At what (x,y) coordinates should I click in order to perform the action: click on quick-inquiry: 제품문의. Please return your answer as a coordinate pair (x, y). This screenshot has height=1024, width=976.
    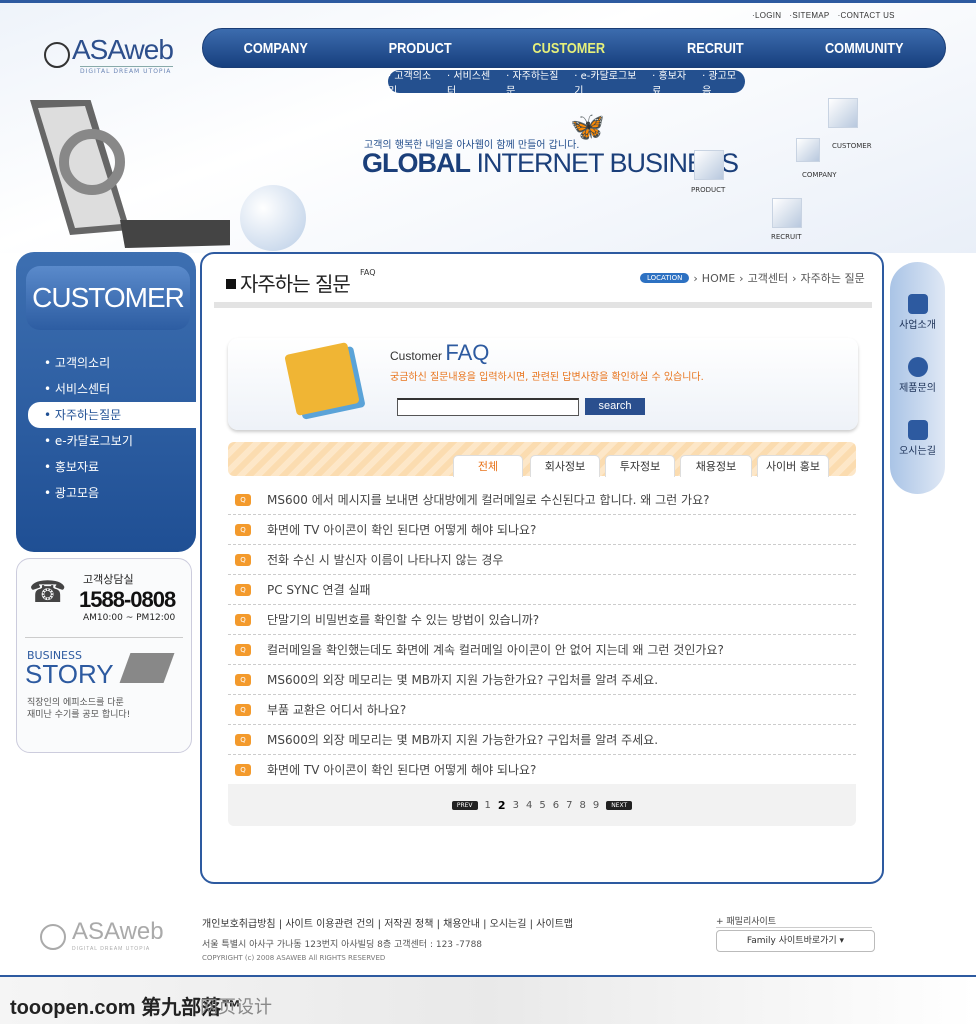
    Looking at the image, I should click on (917, 375).